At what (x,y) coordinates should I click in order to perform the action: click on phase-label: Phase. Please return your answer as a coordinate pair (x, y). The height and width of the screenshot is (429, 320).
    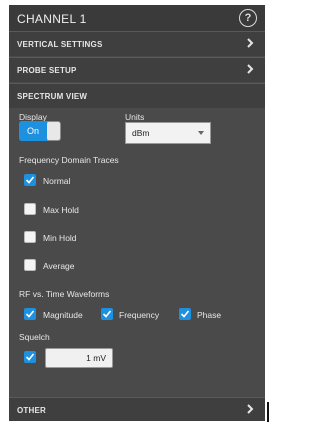
    Looking at the image, I should click on (209, 315).